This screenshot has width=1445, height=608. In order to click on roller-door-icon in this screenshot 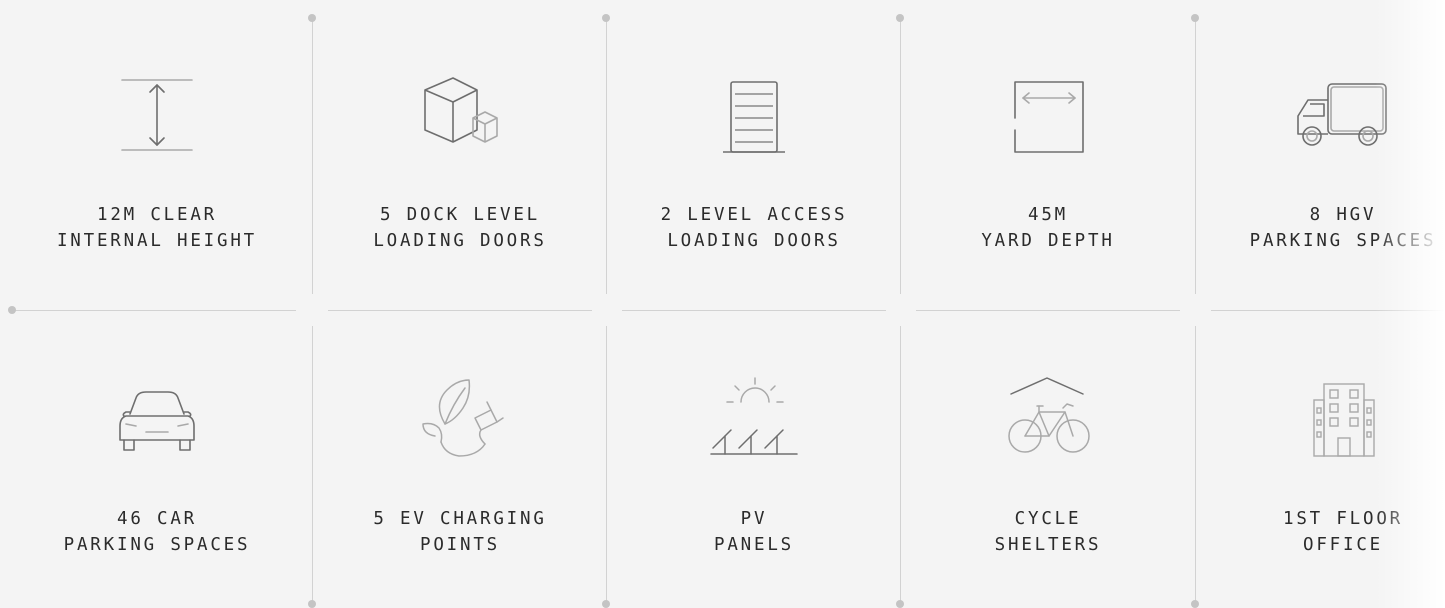, I will do `click(754, 115)`.